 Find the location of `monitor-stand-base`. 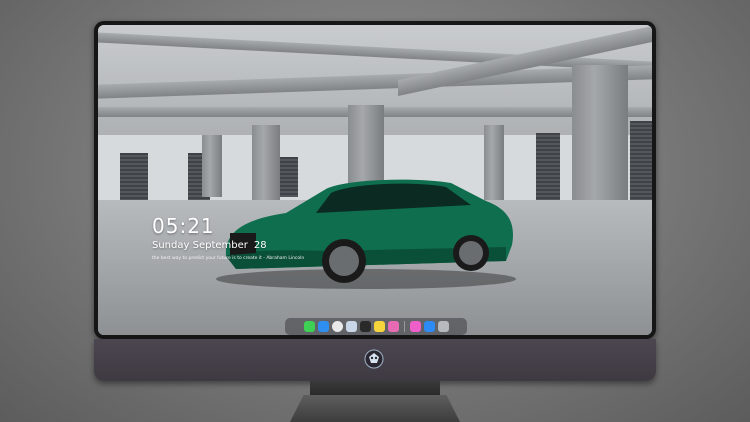

monitor-stand-base is located at coordinates (375, 408).